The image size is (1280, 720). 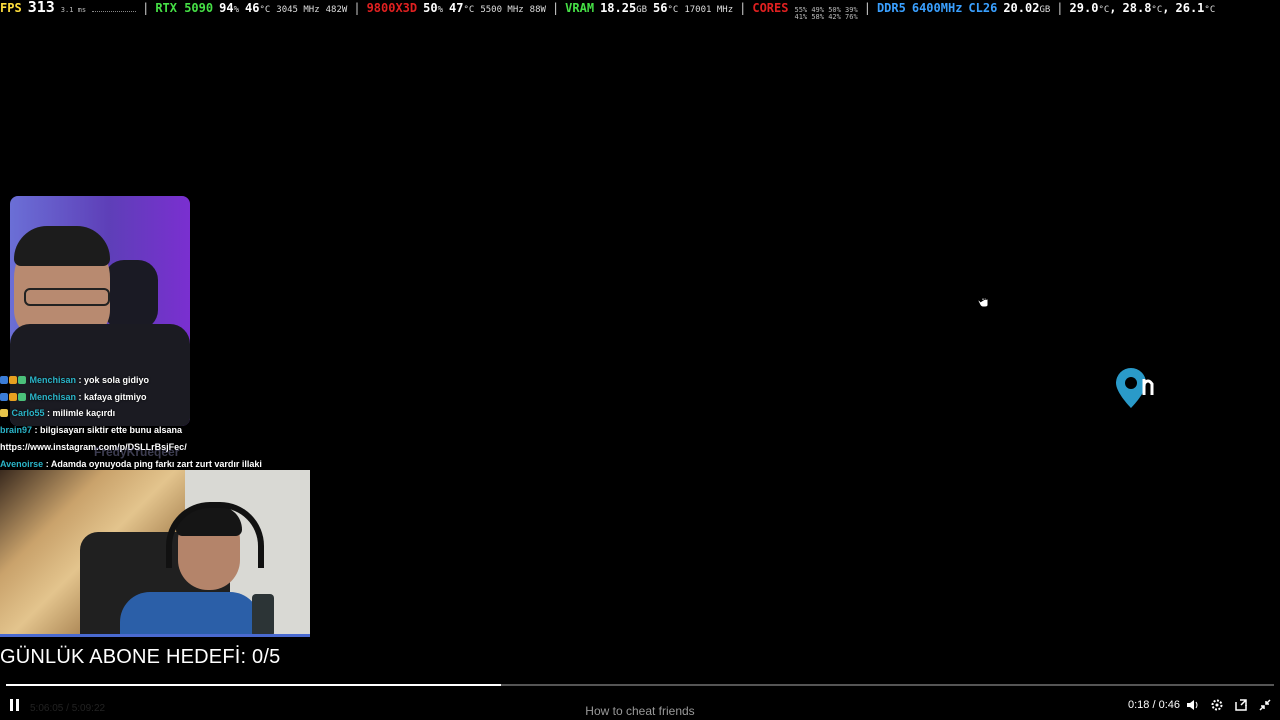 What do you see at coordinates (709, 10) in the screenshot?
I see `vram-clock: 17001 MHz` at bounding box center [709, 10].